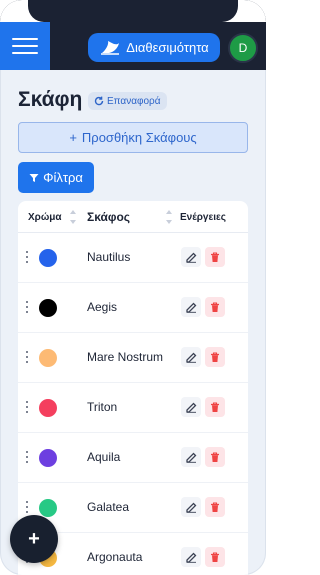 This screenshot has height=575, width=320. Describe the element at coordinates (34, 177) in the screenshot. I see `filter-icon` at that location.